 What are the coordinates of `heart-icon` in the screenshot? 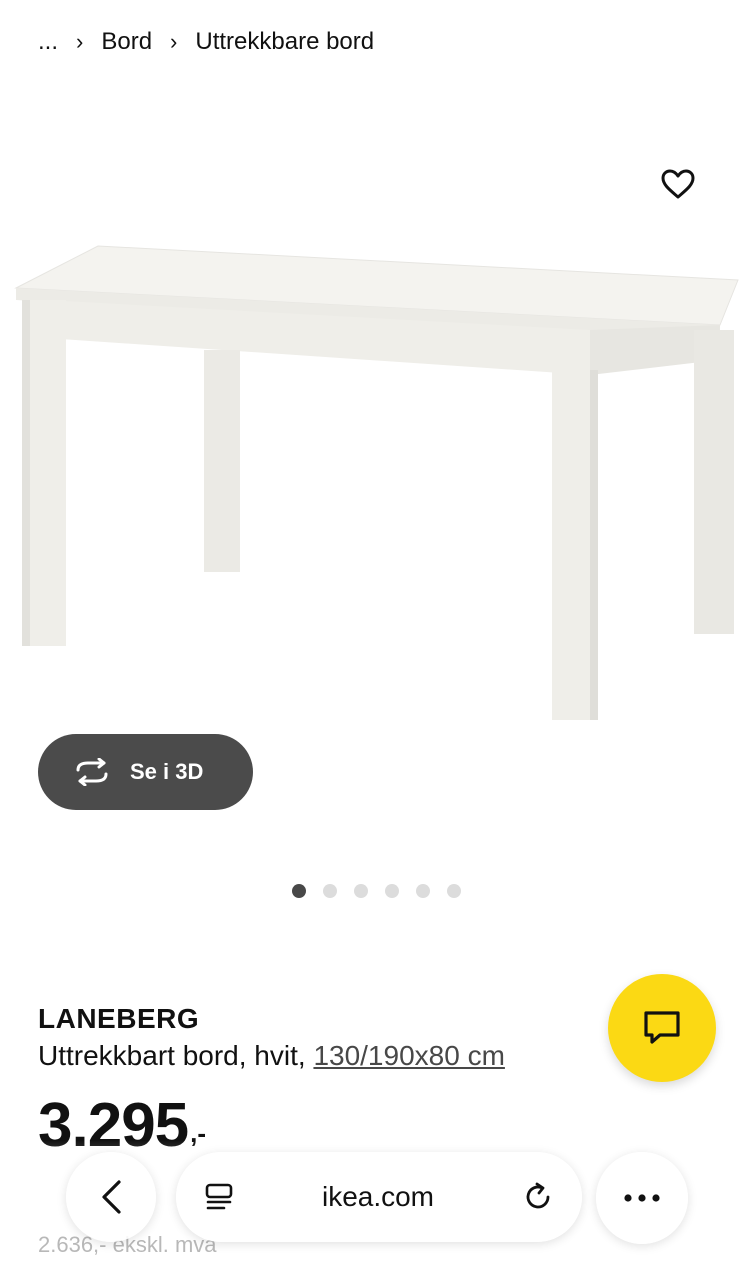 It's located at (678, 184).